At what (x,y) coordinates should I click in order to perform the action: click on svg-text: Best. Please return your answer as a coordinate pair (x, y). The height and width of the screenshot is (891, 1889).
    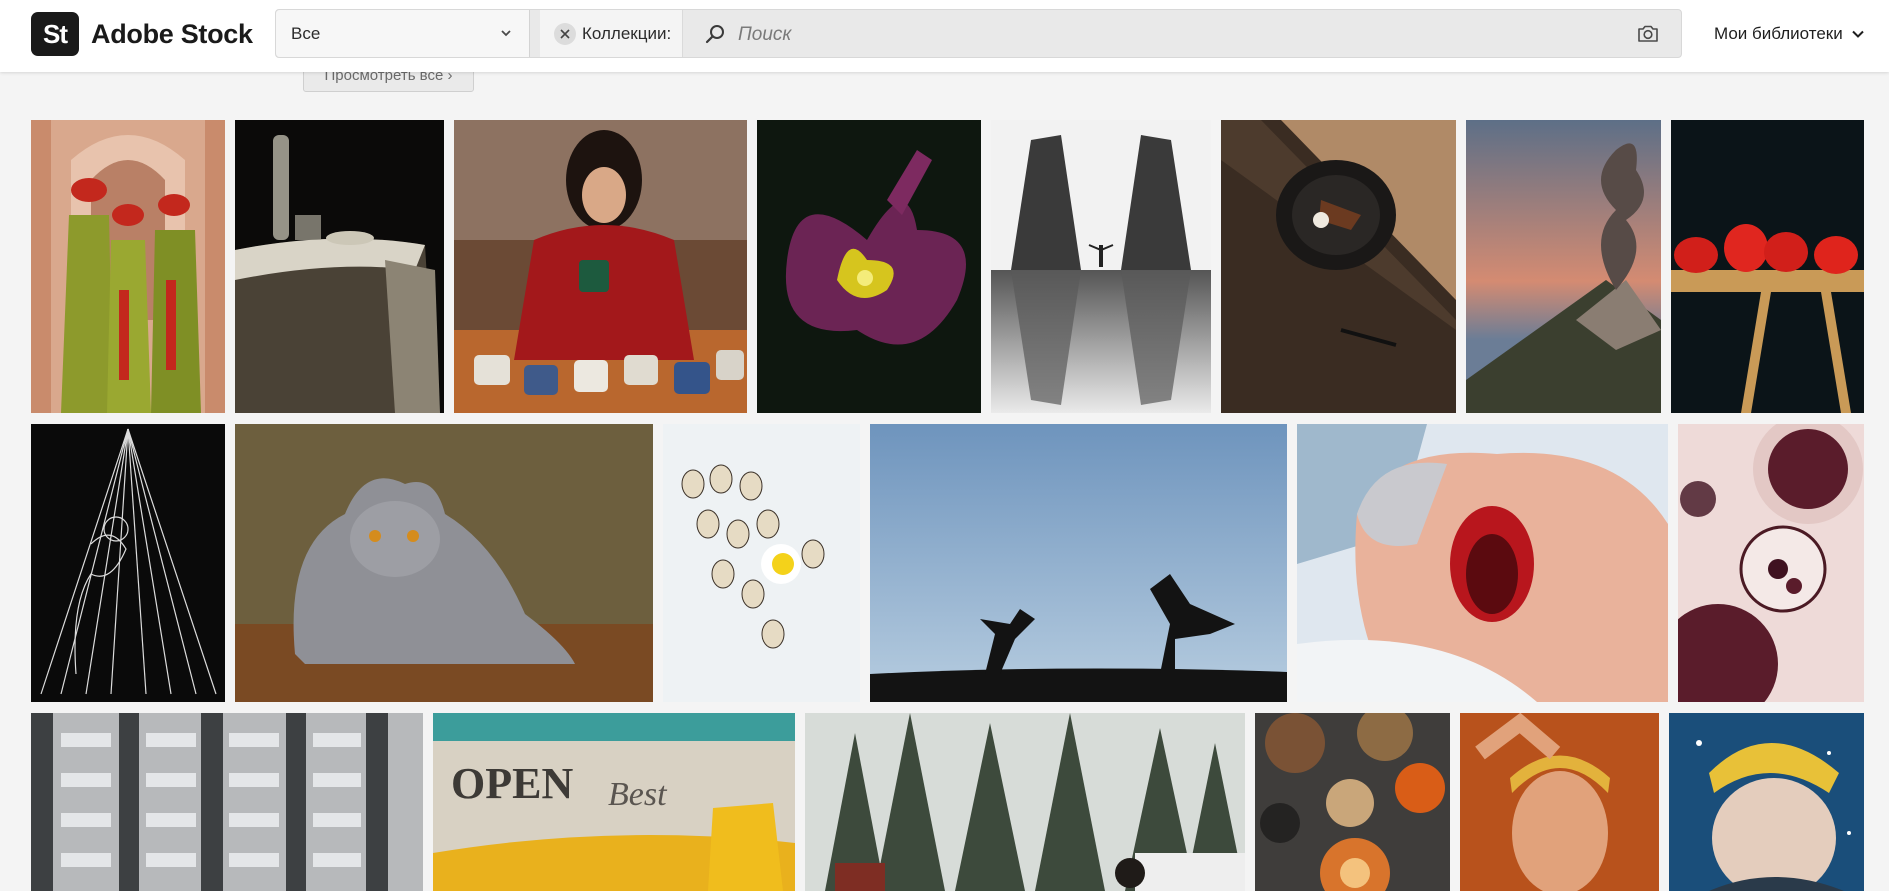
    Looking at the image, I should click on (638, 794).